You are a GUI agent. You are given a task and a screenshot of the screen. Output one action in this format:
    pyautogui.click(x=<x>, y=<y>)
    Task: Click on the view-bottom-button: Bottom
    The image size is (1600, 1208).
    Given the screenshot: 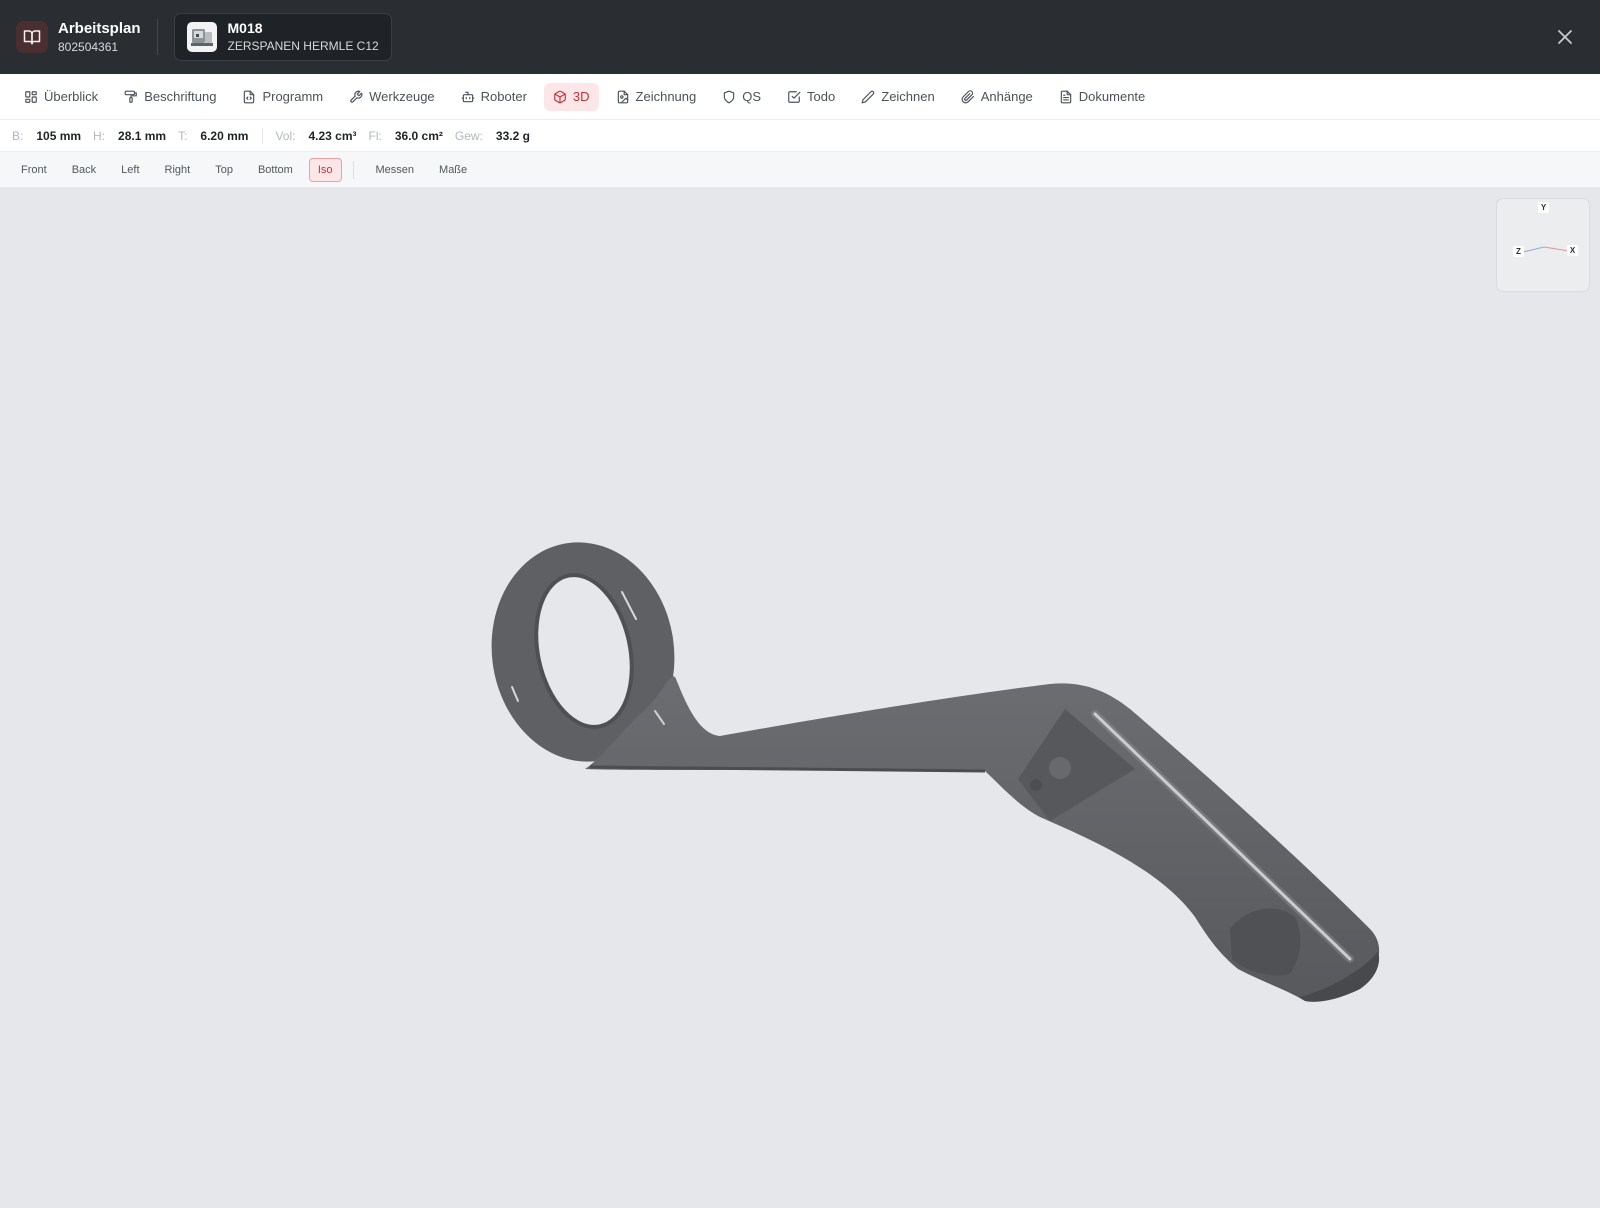 What is the action you would take?
    pyautogui.click(x=275, y=170)
    